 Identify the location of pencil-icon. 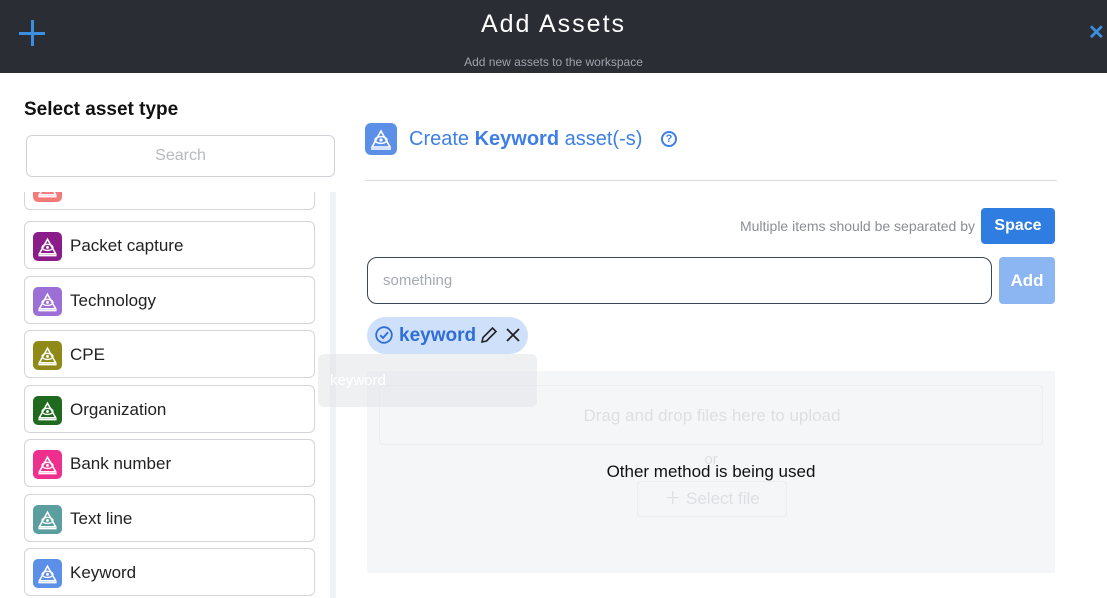
(489, 335).